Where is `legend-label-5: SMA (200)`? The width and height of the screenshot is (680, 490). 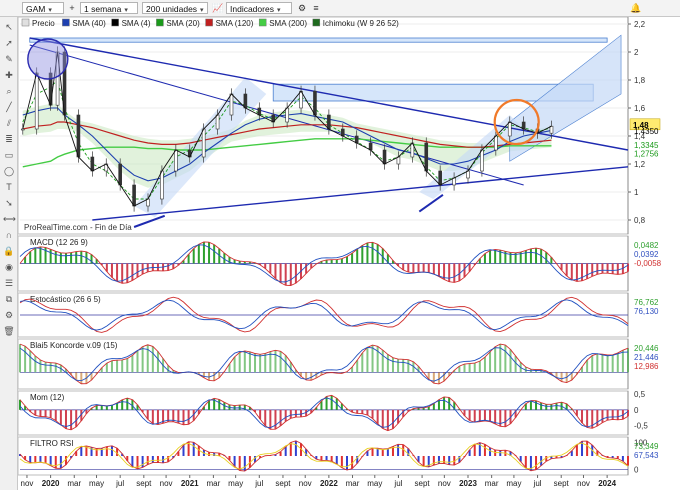 legend-label-5: SMA (200) is located at coordinates (288, 23).